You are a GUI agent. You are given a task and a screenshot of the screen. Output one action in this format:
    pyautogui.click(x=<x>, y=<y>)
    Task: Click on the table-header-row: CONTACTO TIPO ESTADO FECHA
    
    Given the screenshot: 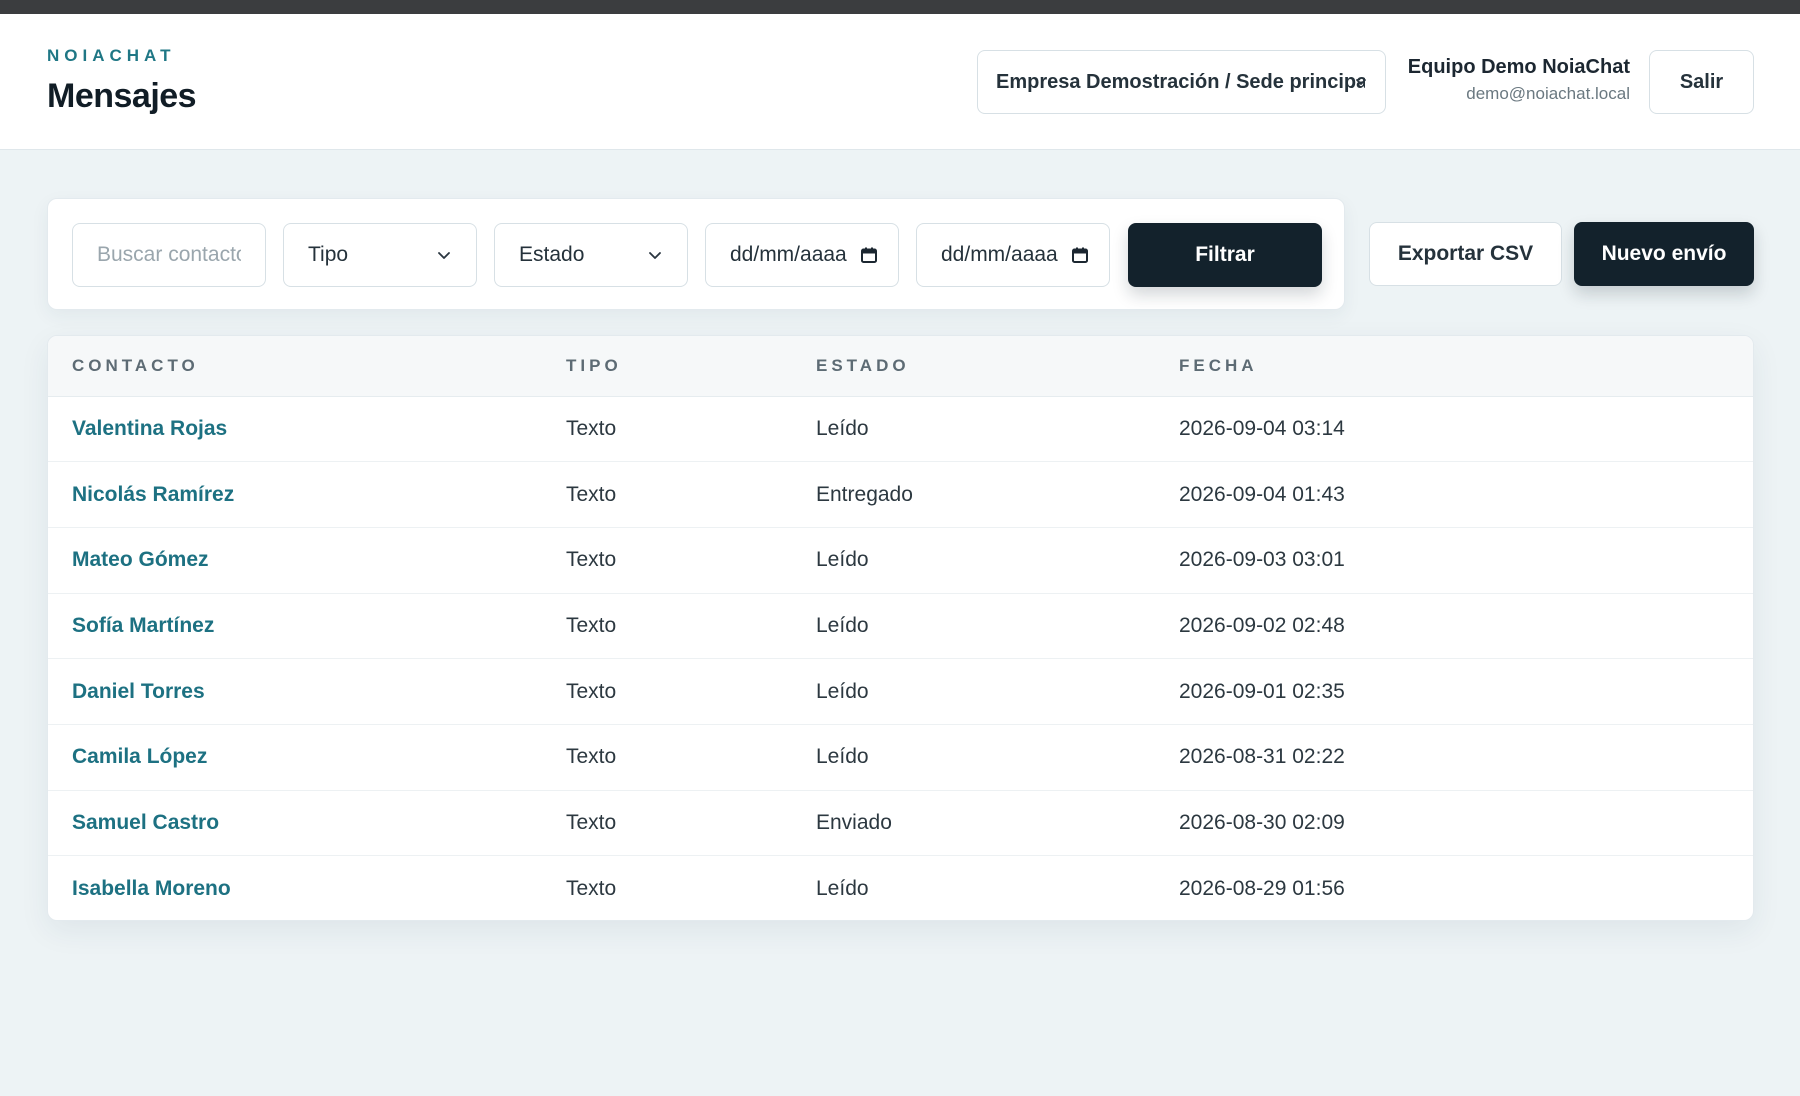 What is the action you would take?
    pyautogui.click(x=900, y=366)
    